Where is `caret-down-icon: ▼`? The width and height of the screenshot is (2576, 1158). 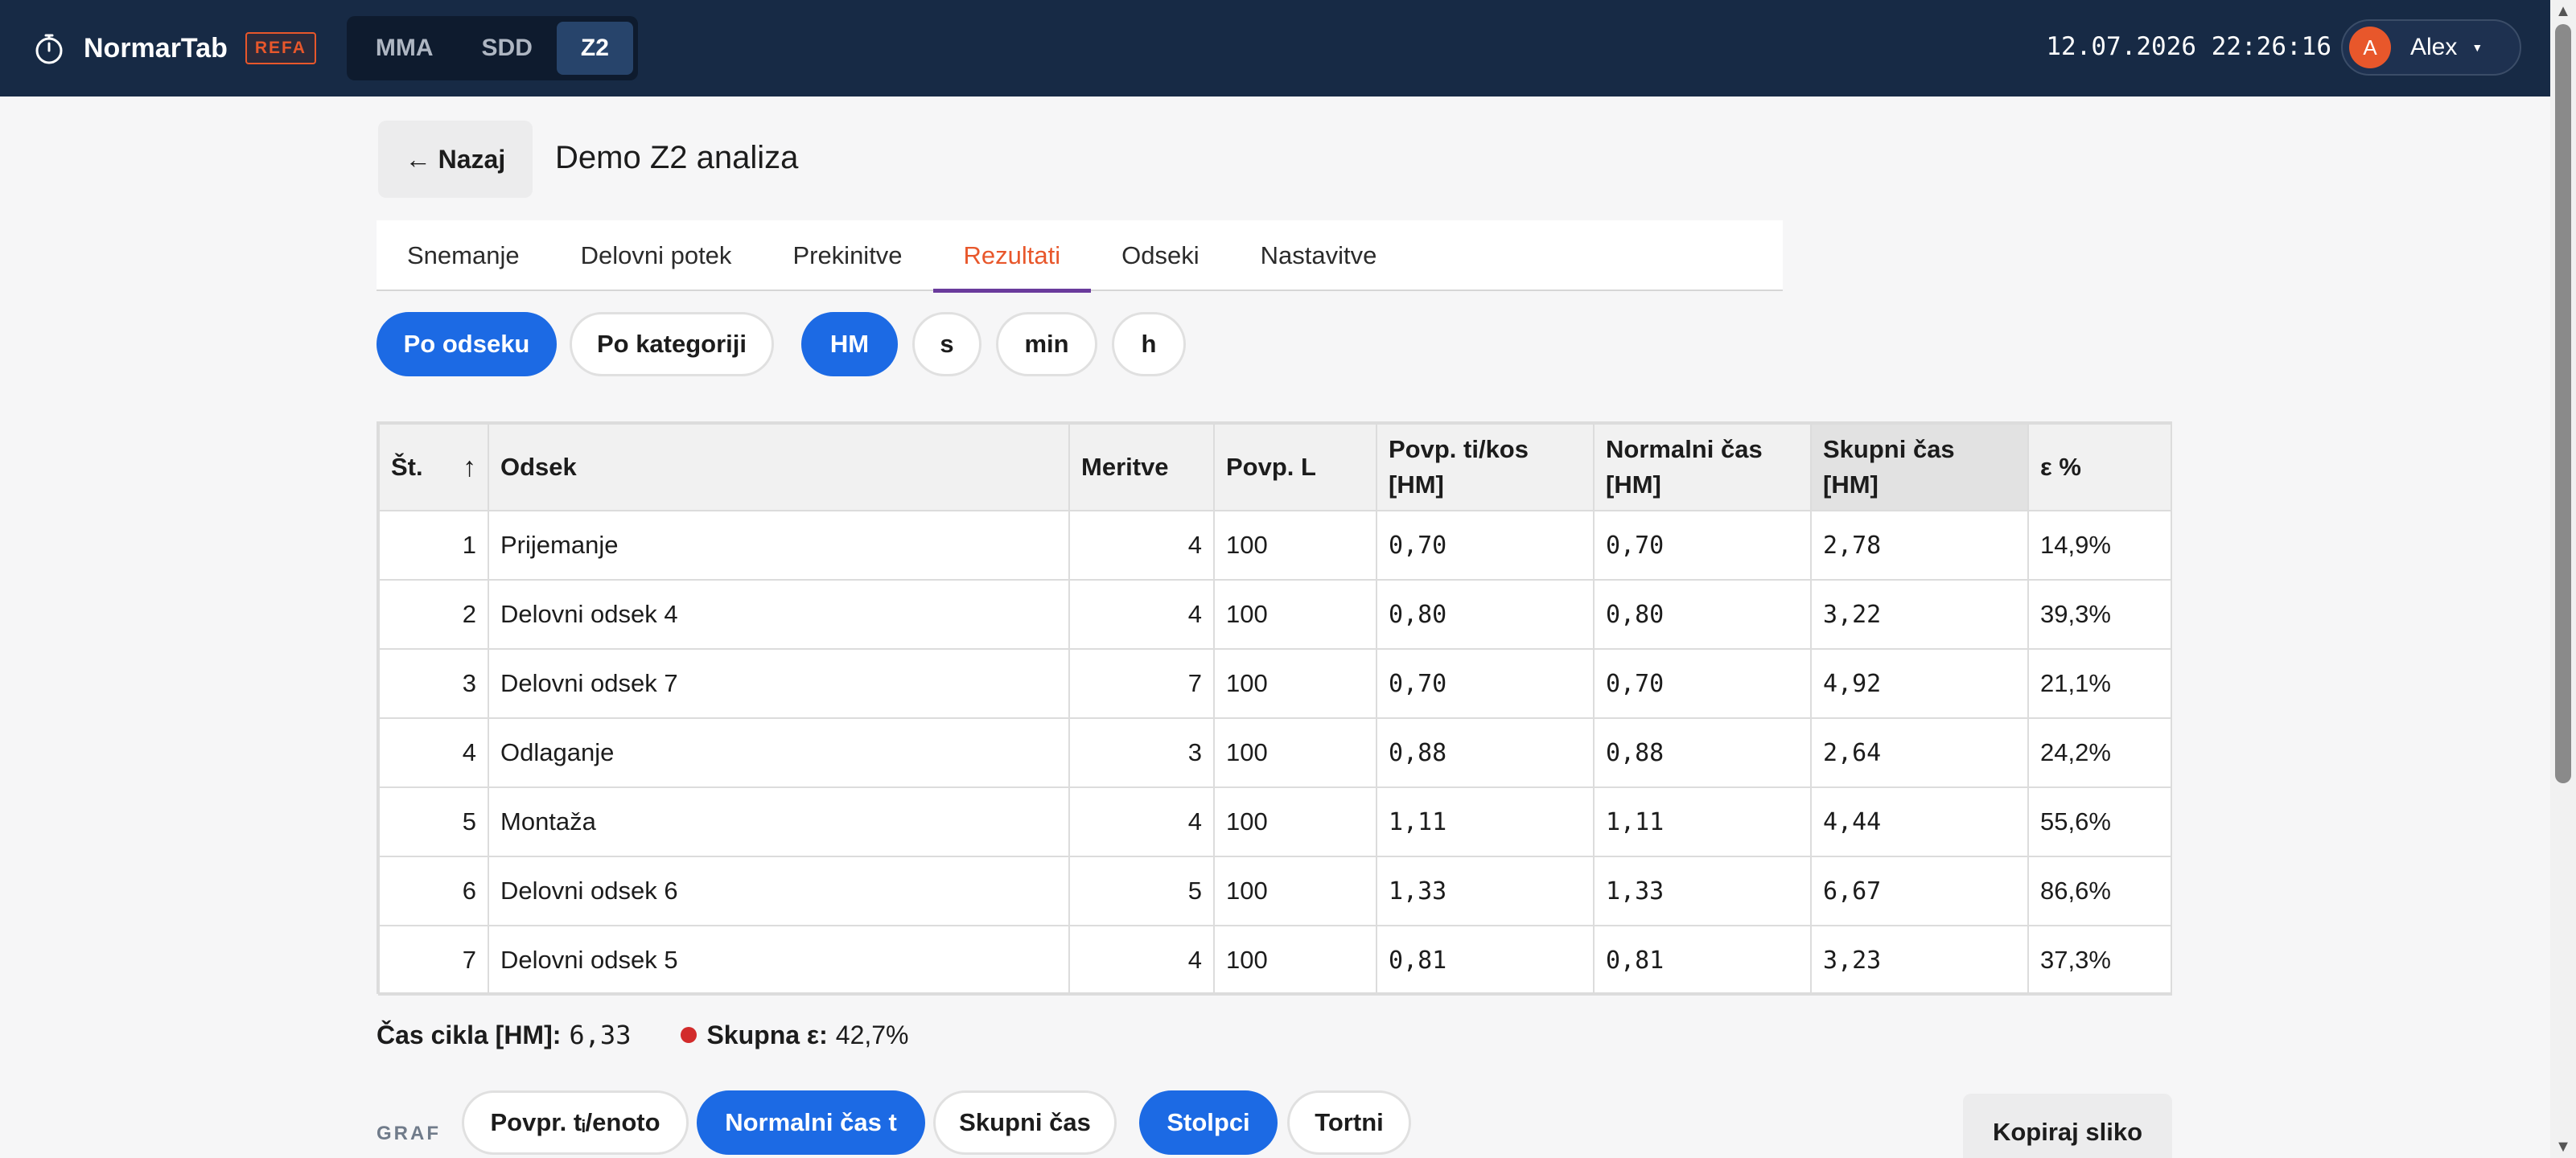
caret-down-icon: ▼ is located at coordinates (2477, 47).